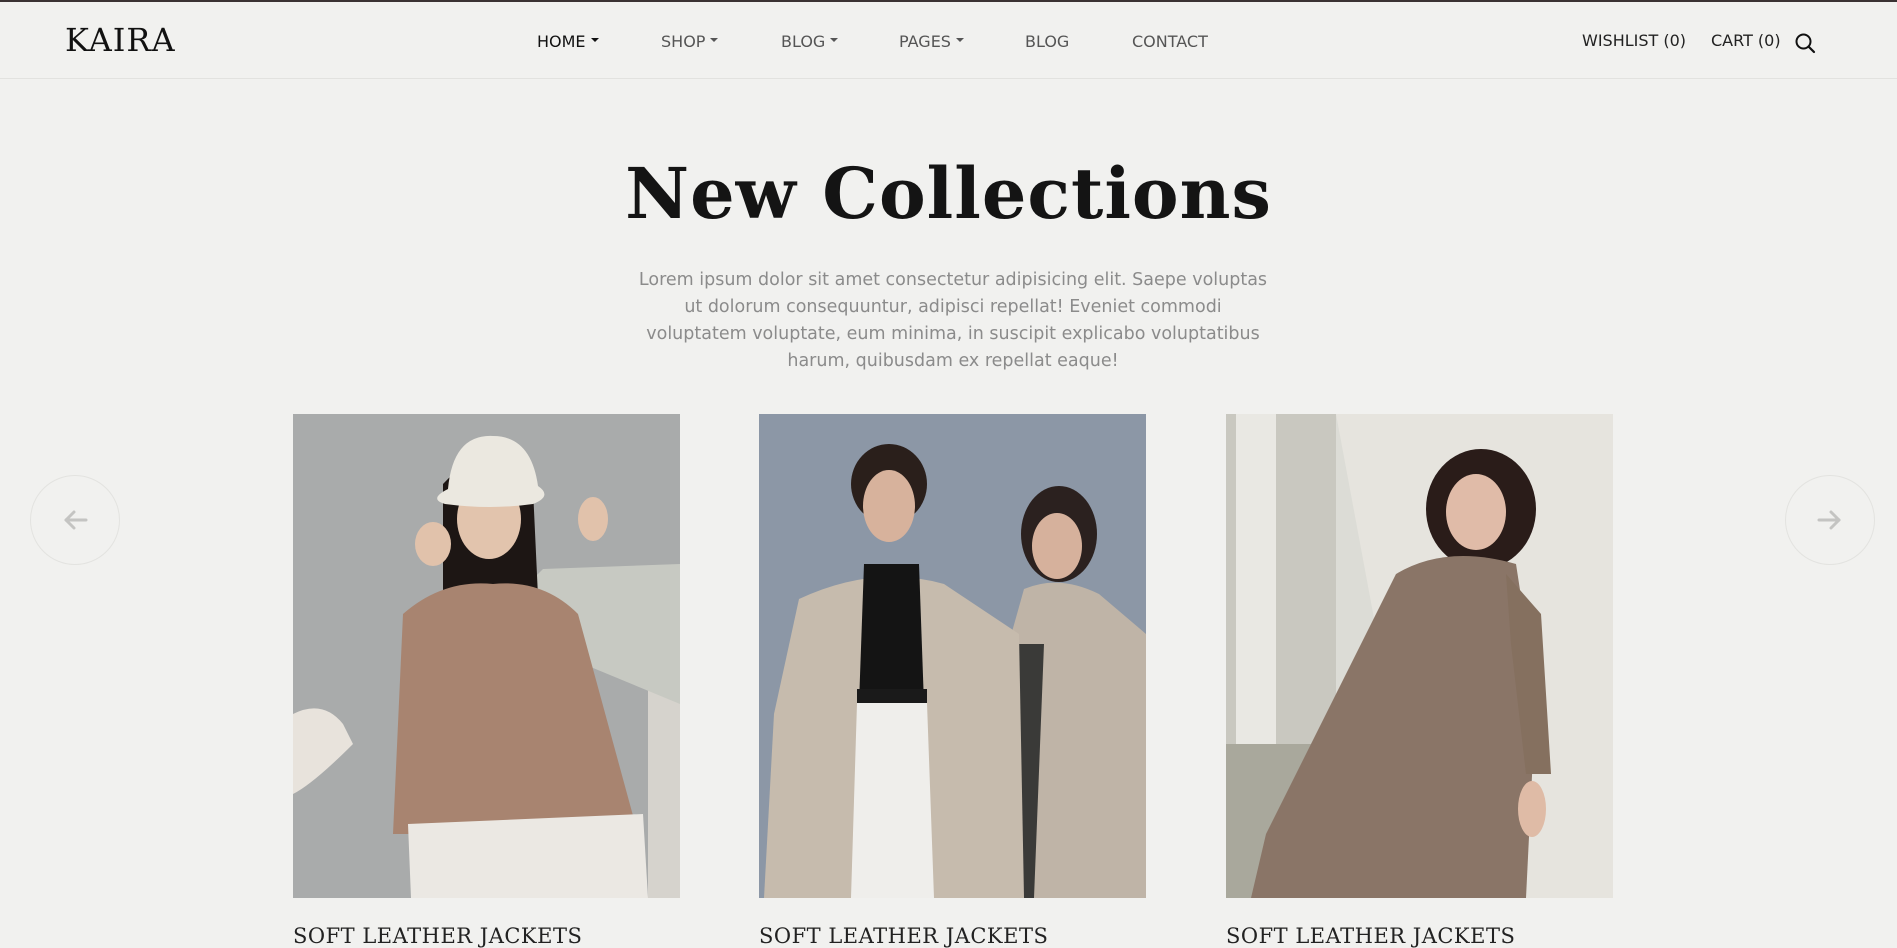  I want to click on nav-pages: PAGES, so click(931, 41).